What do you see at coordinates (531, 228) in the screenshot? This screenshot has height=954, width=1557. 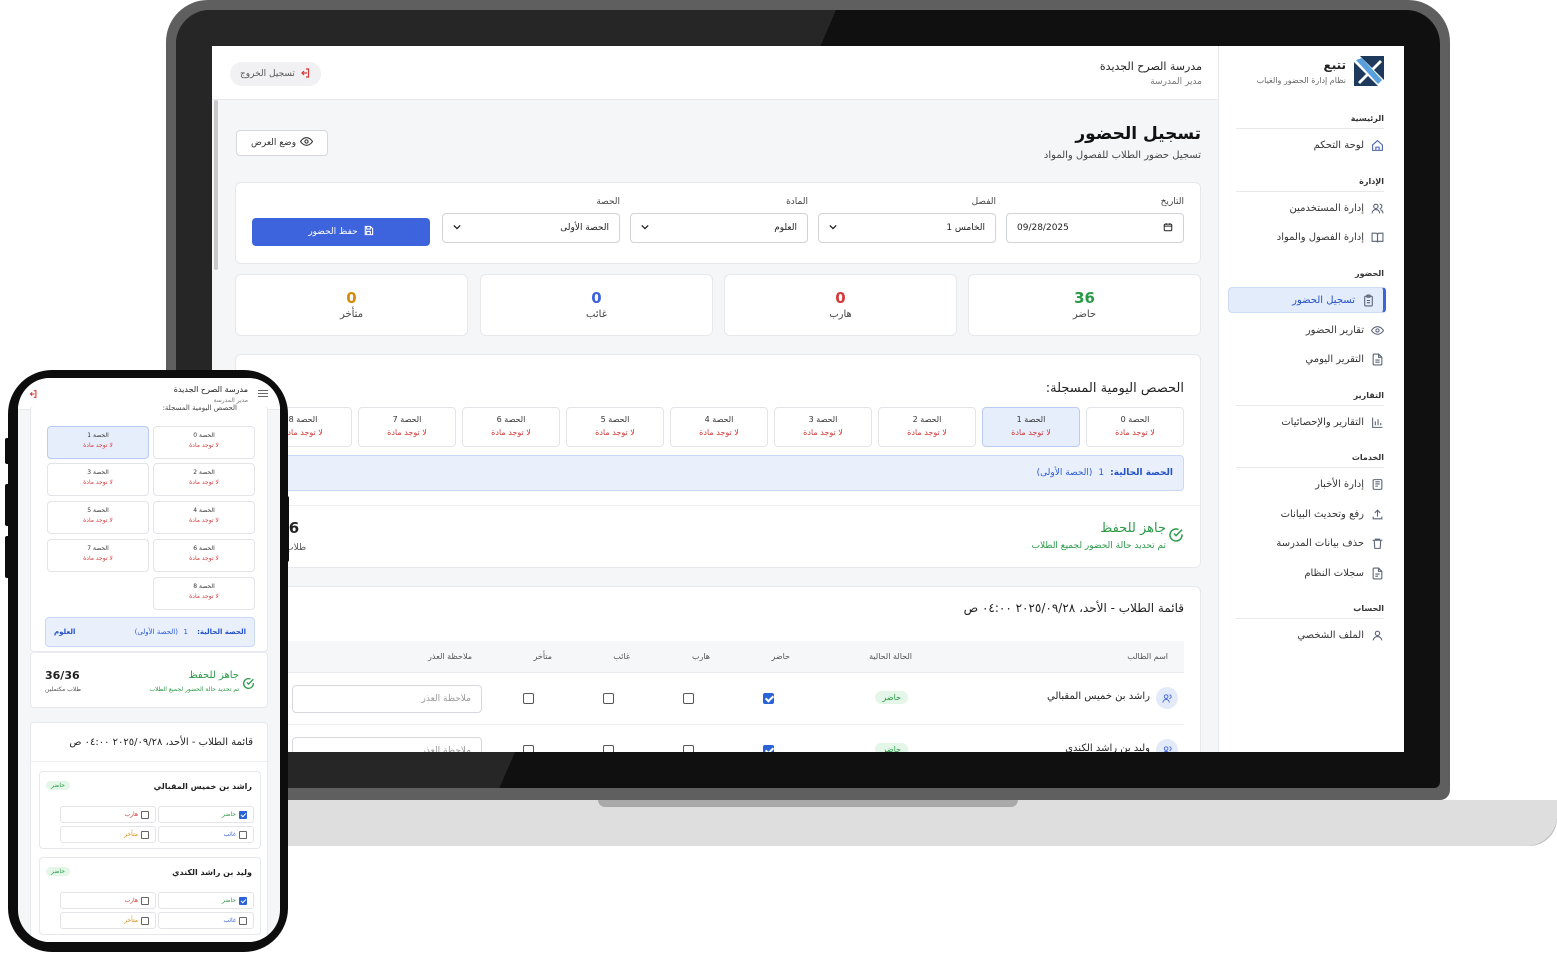 I see `period-select: الحصة الأولى` at bounding box center [531, 228].